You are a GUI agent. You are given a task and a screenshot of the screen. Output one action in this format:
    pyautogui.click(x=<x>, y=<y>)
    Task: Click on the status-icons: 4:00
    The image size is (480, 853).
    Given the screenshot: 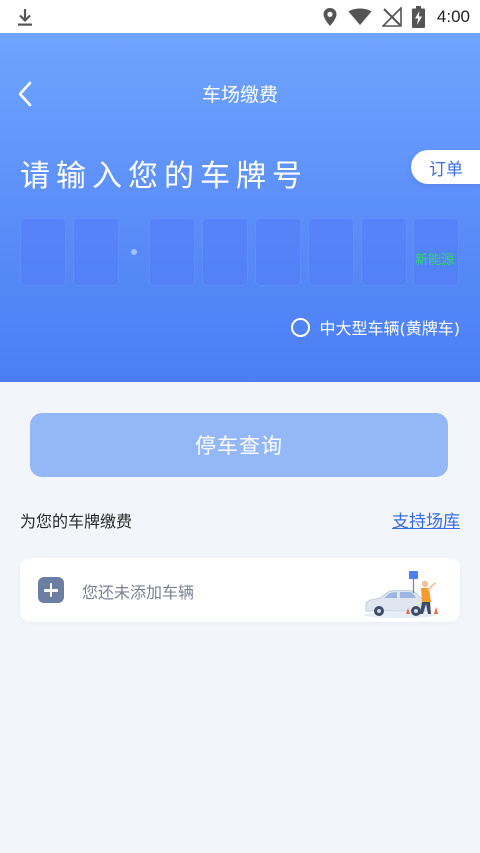 What is the action you would take?
    pyautogui.click(x=396, y=17)
    